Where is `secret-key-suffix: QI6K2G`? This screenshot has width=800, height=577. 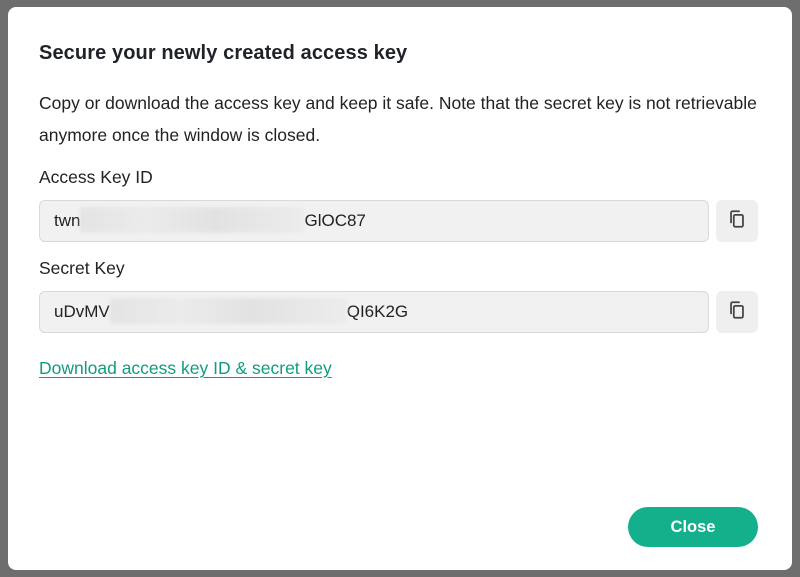 secret-key-suffix: QI6K2G is located at coordinates (377, 311).